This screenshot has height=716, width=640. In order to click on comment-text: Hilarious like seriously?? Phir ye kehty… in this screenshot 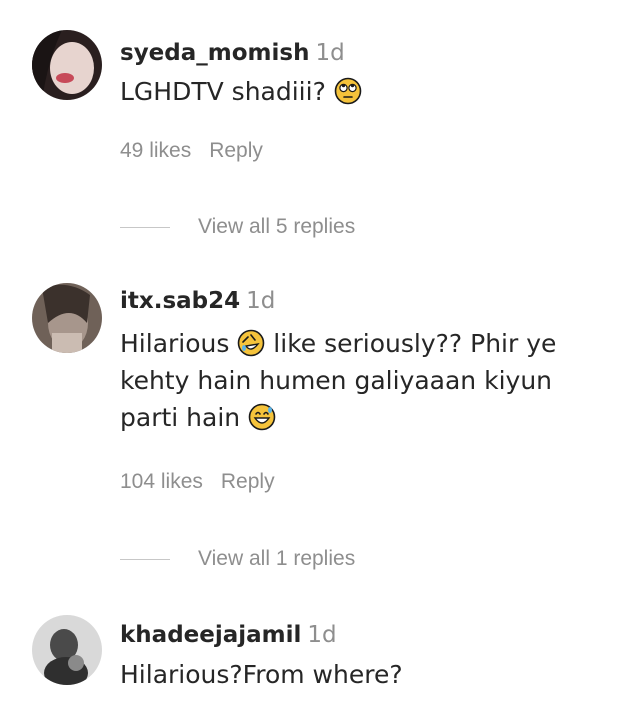, I will do `click(370, 380)`.